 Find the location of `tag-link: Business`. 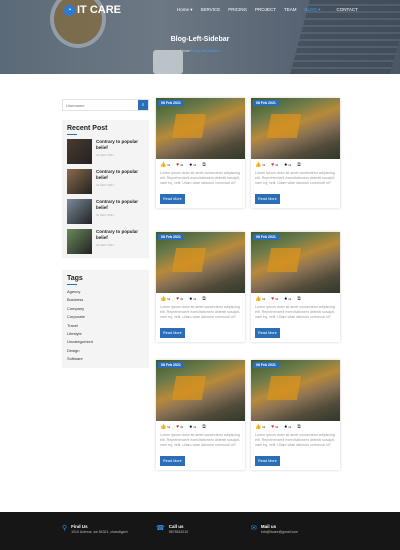

tag-link: Business is located at coordinates (105, 301).